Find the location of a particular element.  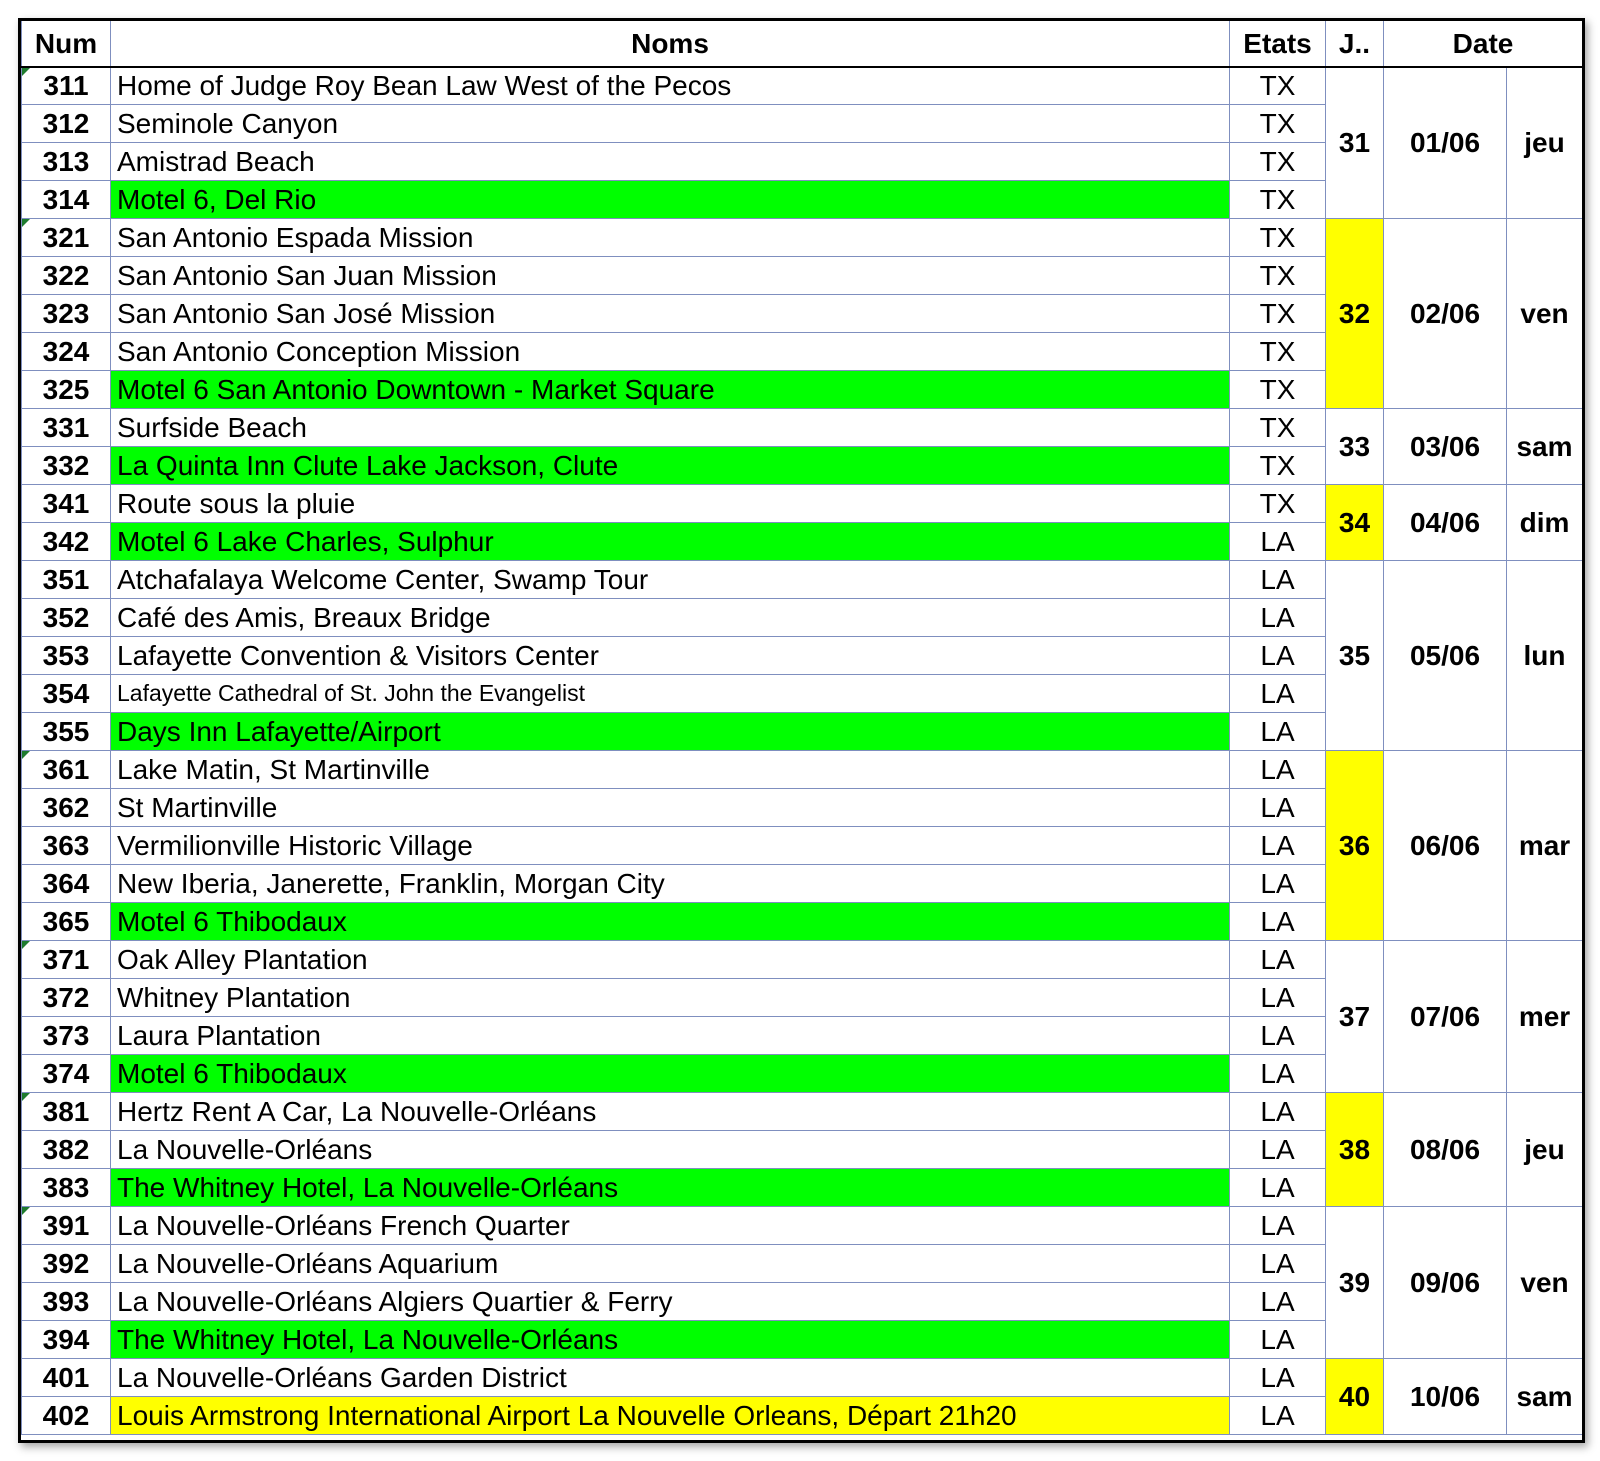

cell-nom: San Antonio Espada Mission is located at coordinates (670, 237).